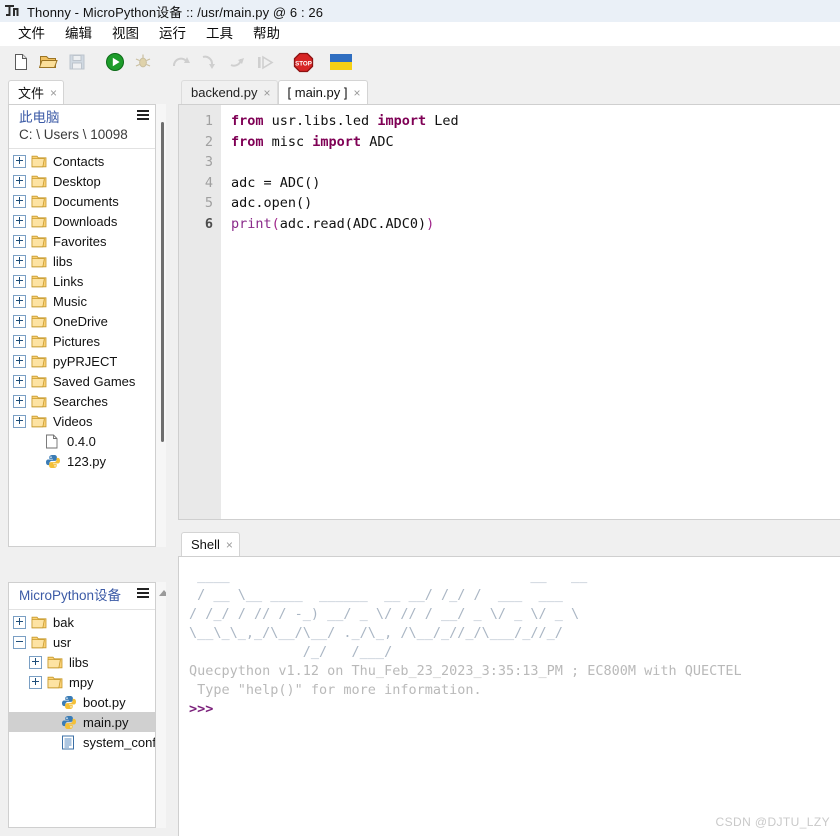 The width and height of the screenshot is (840, 836). I want to click on open-file-icon, so click(49, 62).